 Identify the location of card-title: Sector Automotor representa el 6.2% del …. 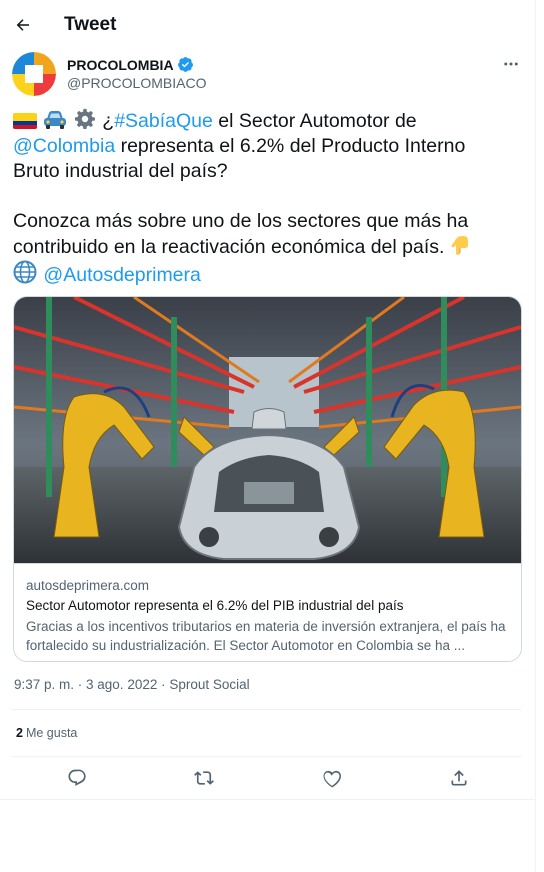
(215, 605).